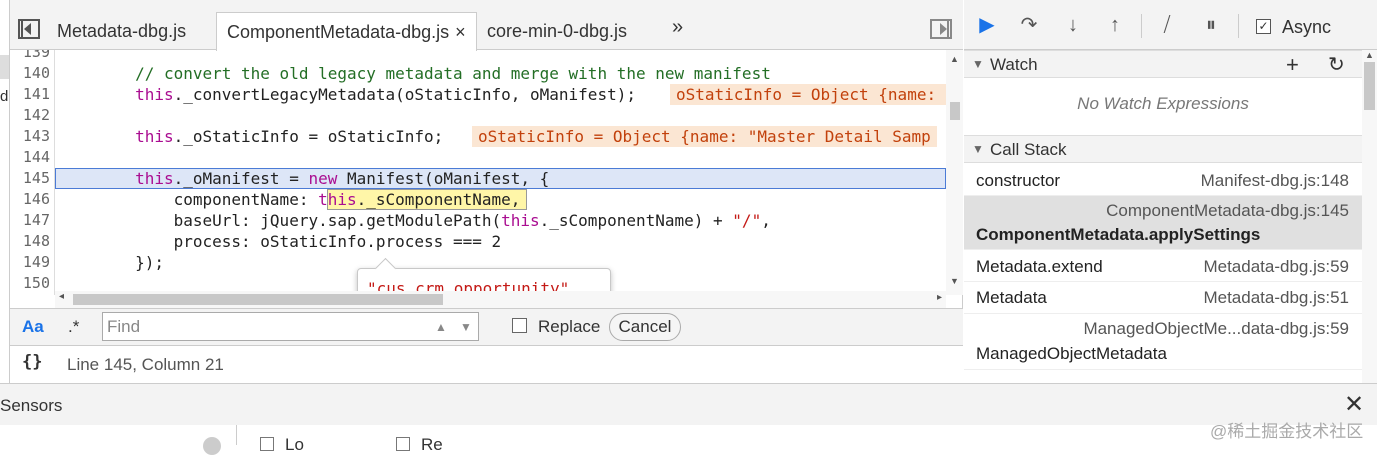 Image resolution: width=1377 pixels, height=455 pixels. Describe the element at coordinates (1073, 25) in the screenshot. I see `step-into-icon: ↓` at that location.